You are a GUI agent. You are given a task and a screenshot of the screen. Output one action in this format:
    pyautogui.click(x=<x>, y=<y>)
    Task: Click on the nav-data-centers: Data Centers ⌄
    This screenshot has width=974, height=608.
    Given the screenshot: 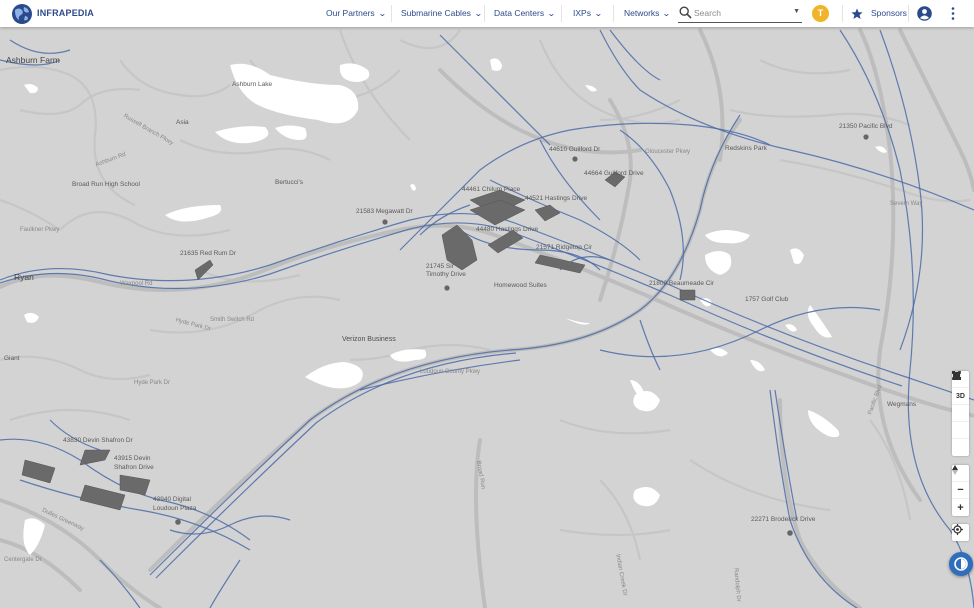 What is the action you would take?
    pyautogui.click(x=525, y=13)
    